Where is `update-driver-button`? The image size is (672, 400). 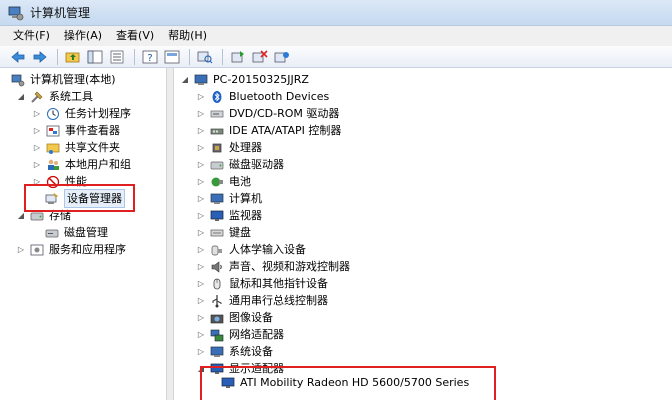
update-driver-button is located at coordinates (238, 57).